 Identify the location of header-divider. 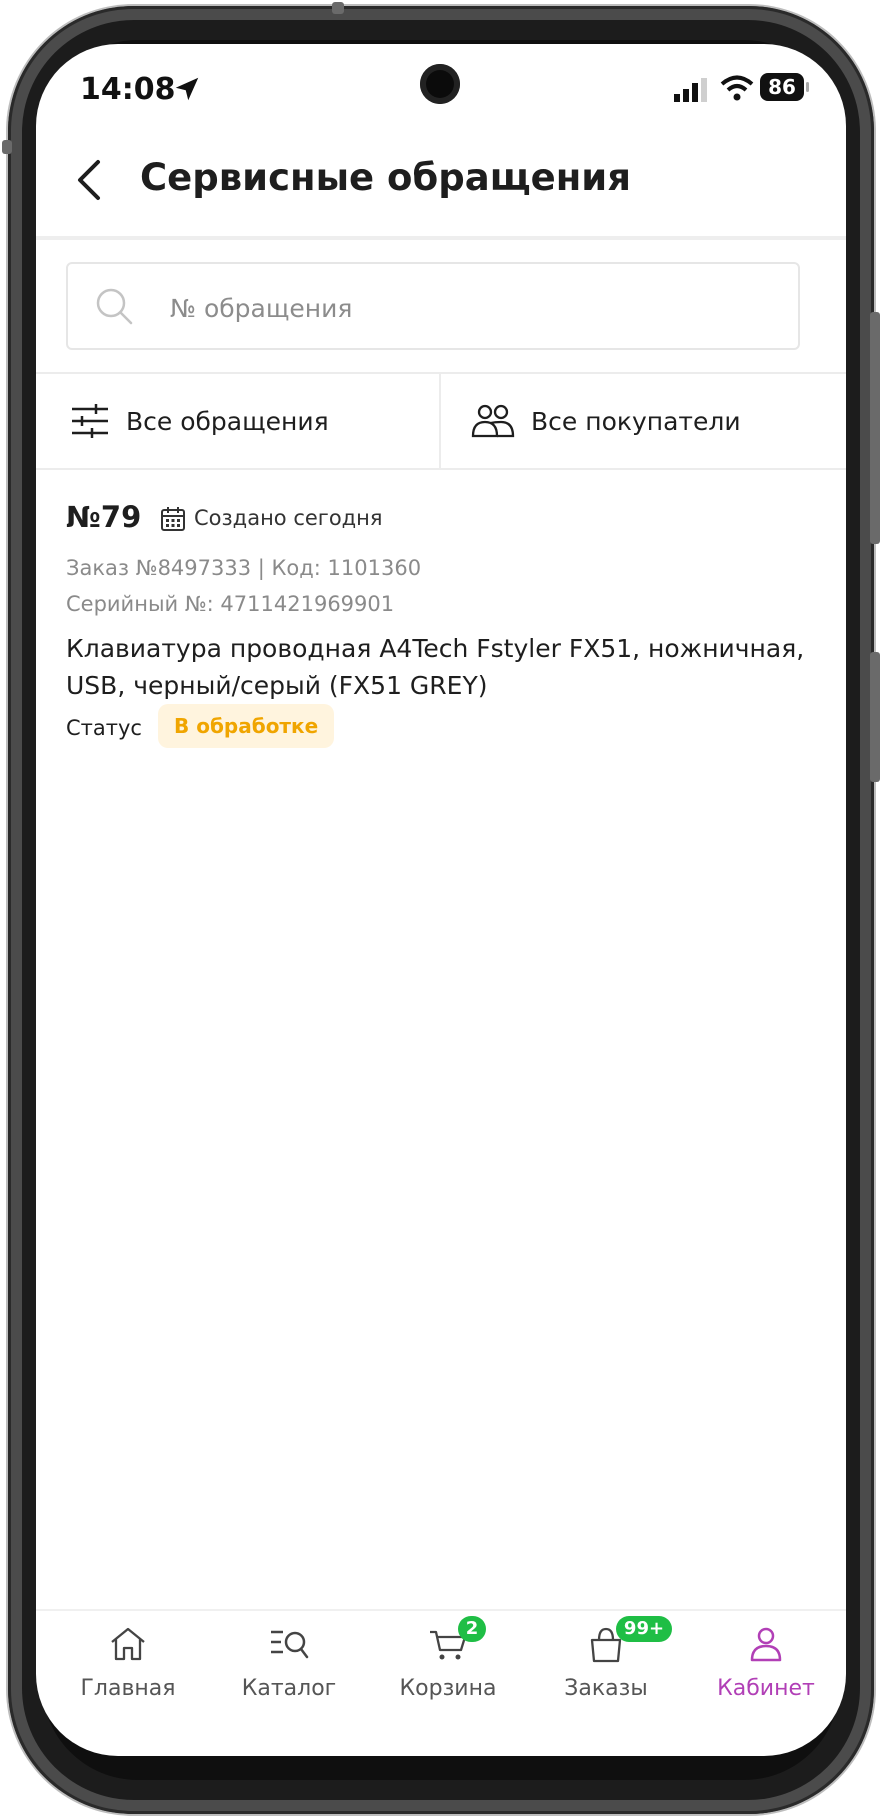
(441, 238).